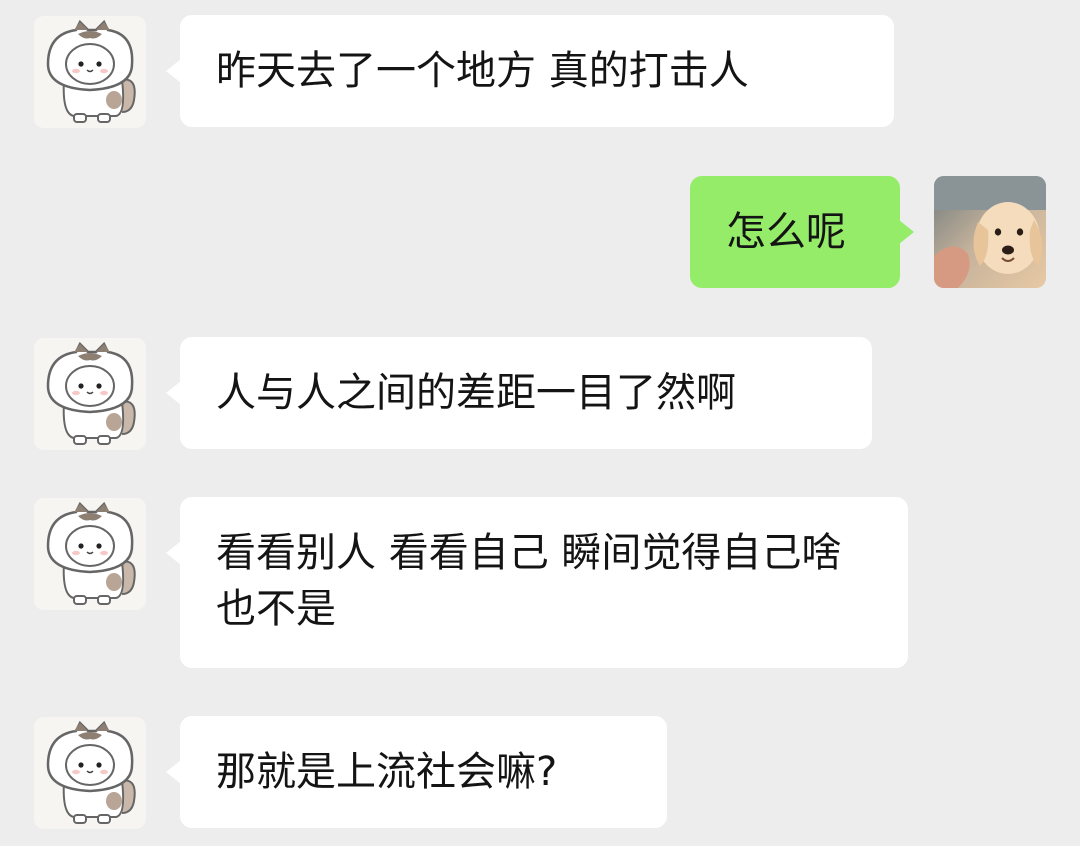  Describe the element at coordinates (786, 232) in the screenshot. I see `message-text: 怎么呢` at that location.